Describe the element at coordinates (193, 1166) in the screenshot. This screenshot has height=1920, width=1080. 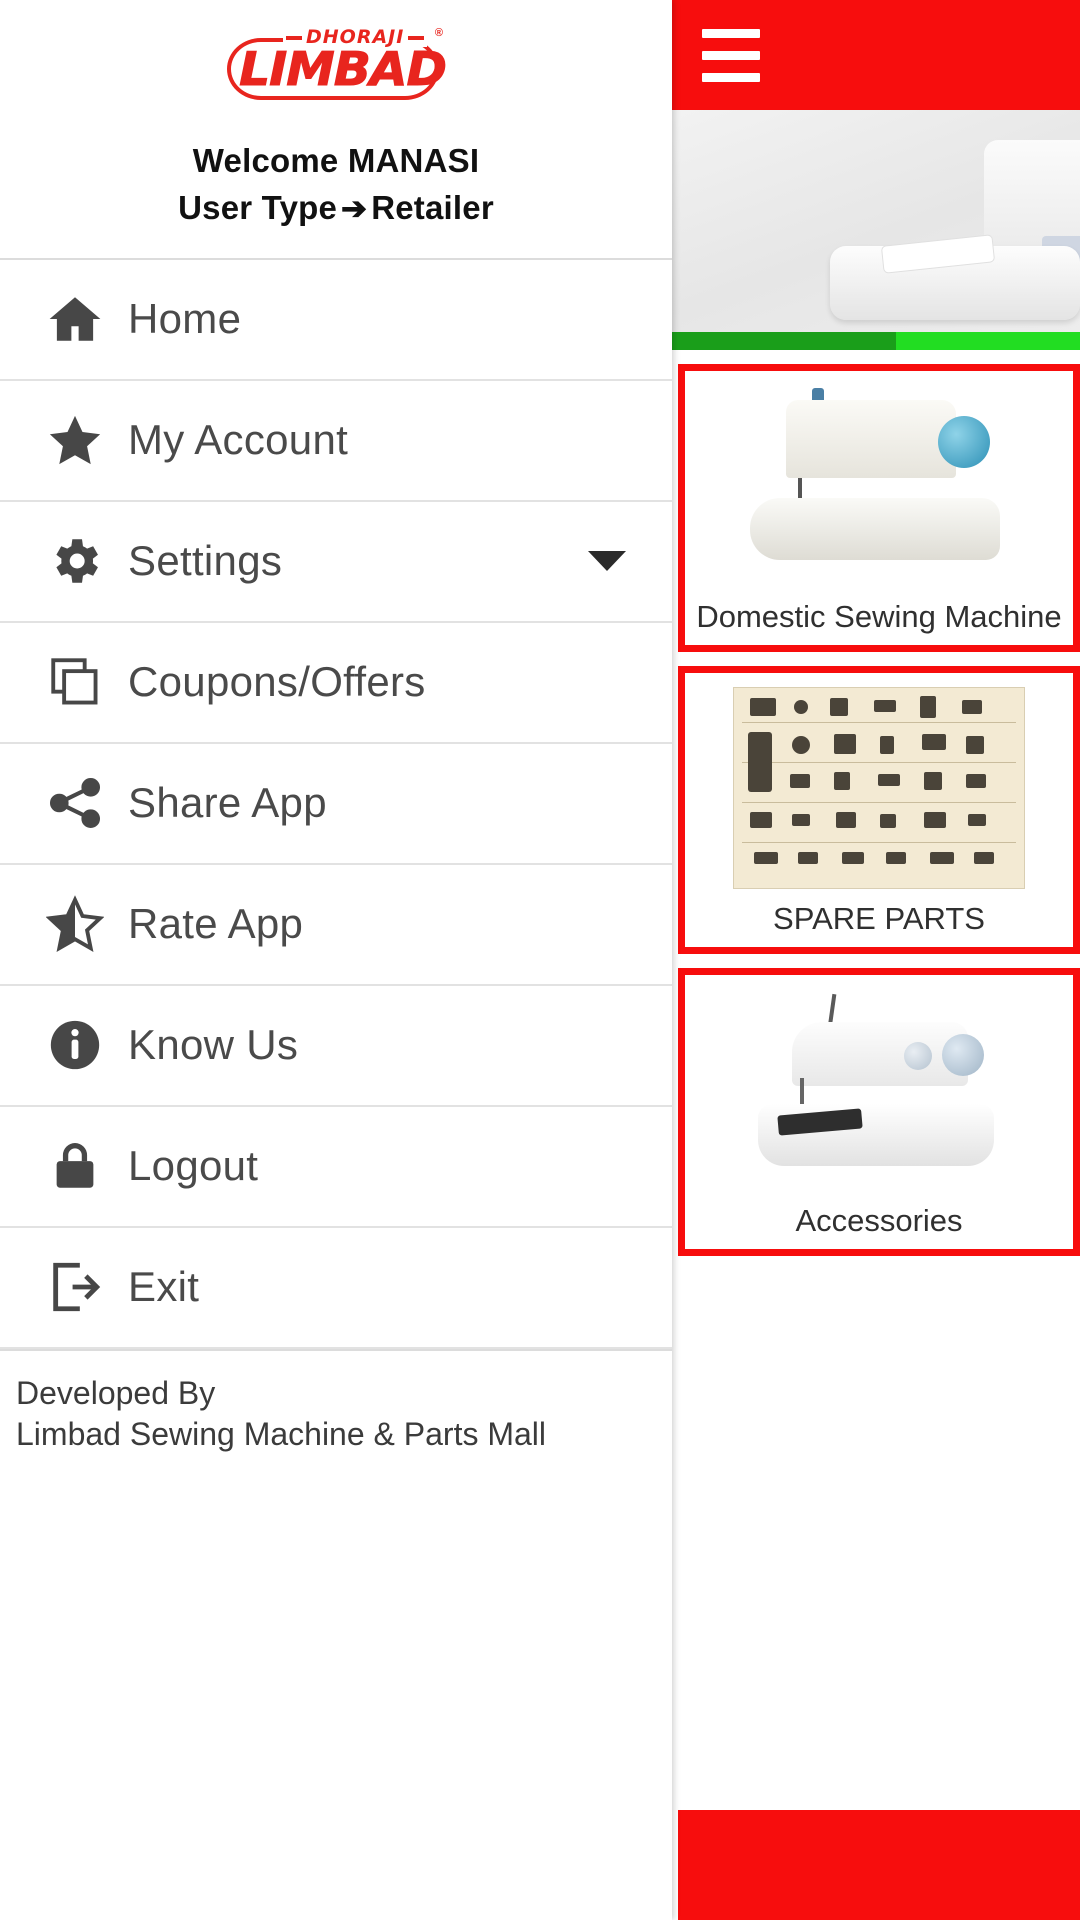
I see `sidebar-item-label: Logout` at that location.